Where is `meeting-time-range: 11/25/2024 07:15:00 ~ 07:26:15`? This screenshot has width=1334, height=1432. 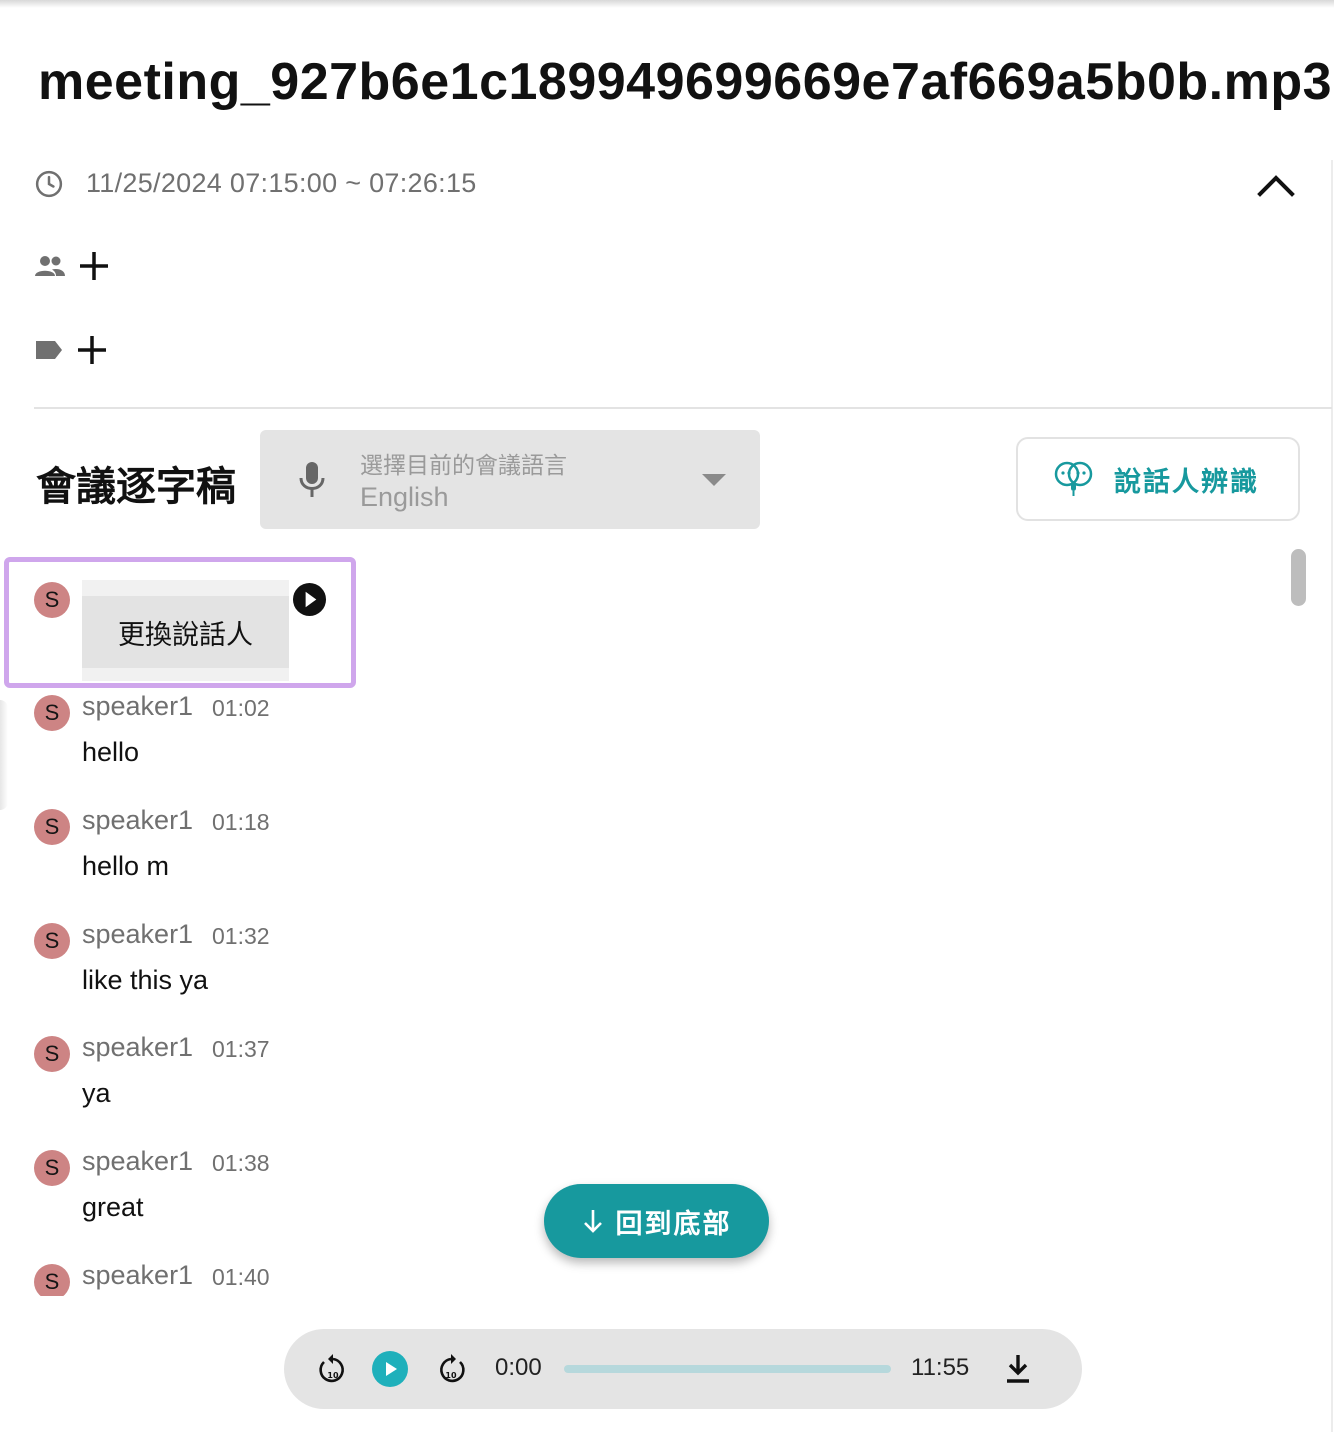
meeting-time-range: 11/25/2024 07:15:00 ~ 07:26:15 is located at coordinates (281, 183).